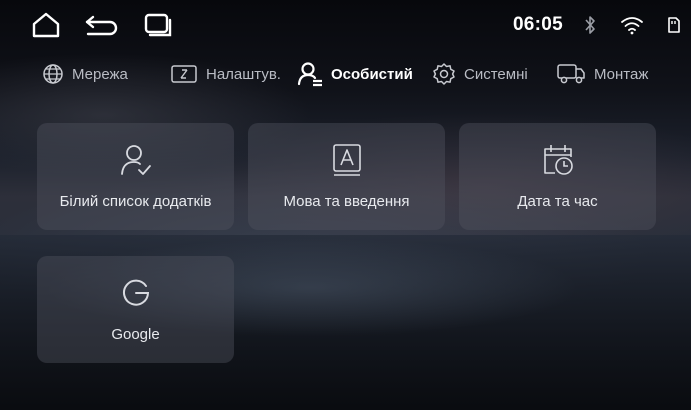 This screenshot has width=691, height=410. What do you see at coordinates (496, 74) in the screenshot?
I see `tab-system-label: Системні` at bounding box center [496, 74].